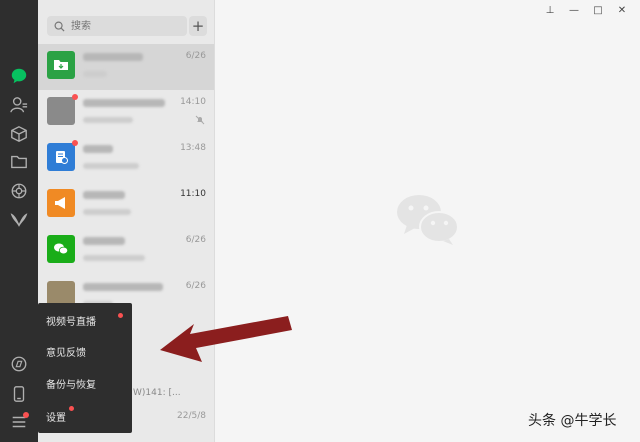 Image resolution: width=640 pixels, height=442 pixels. I want to click on menu-item-feedback: 意见反馈, so click(66, 351).